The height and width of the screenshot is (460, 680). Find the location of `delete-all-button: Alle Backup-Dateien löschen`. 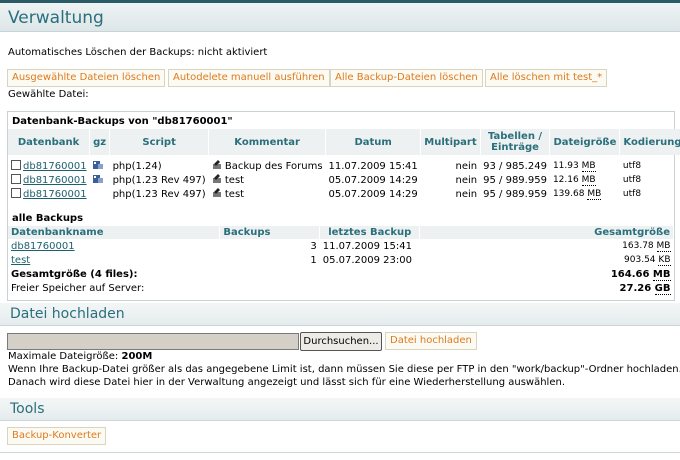

delete-all-button: Alle Backup-Dateien löschen is located at coordinates (406, 78).